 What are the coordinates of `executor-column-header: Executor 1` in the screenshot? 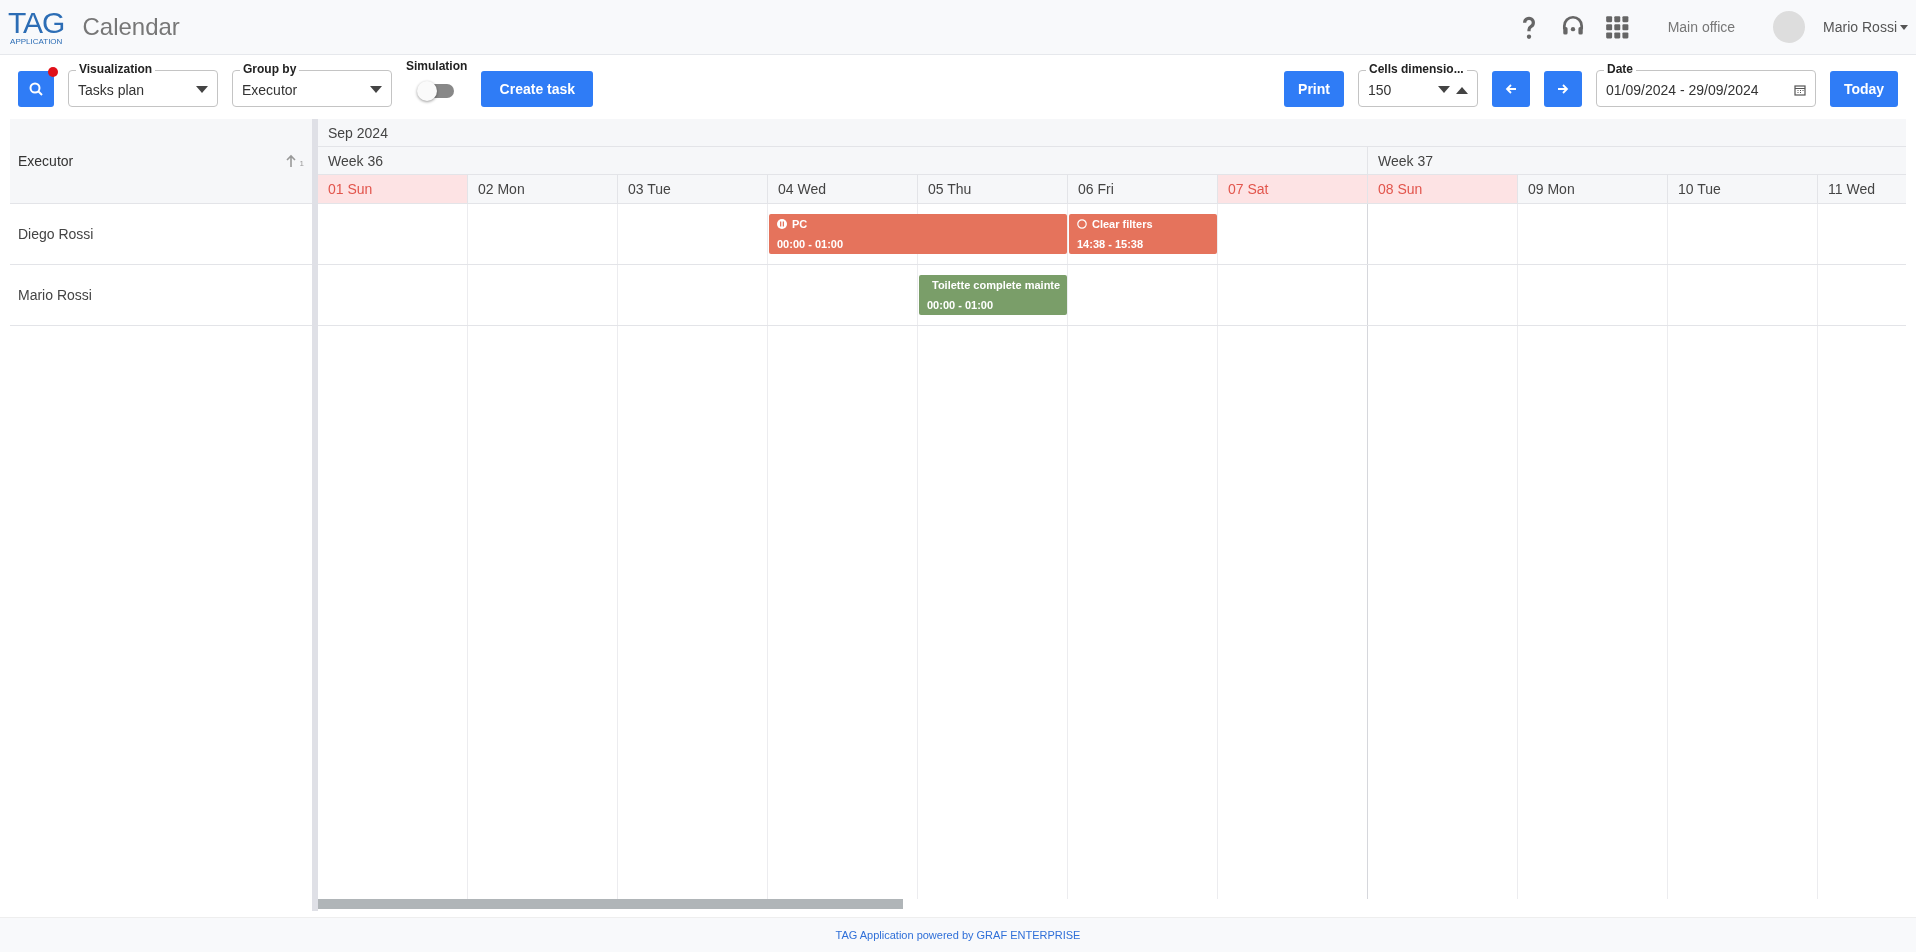 It's located at (161, 161).